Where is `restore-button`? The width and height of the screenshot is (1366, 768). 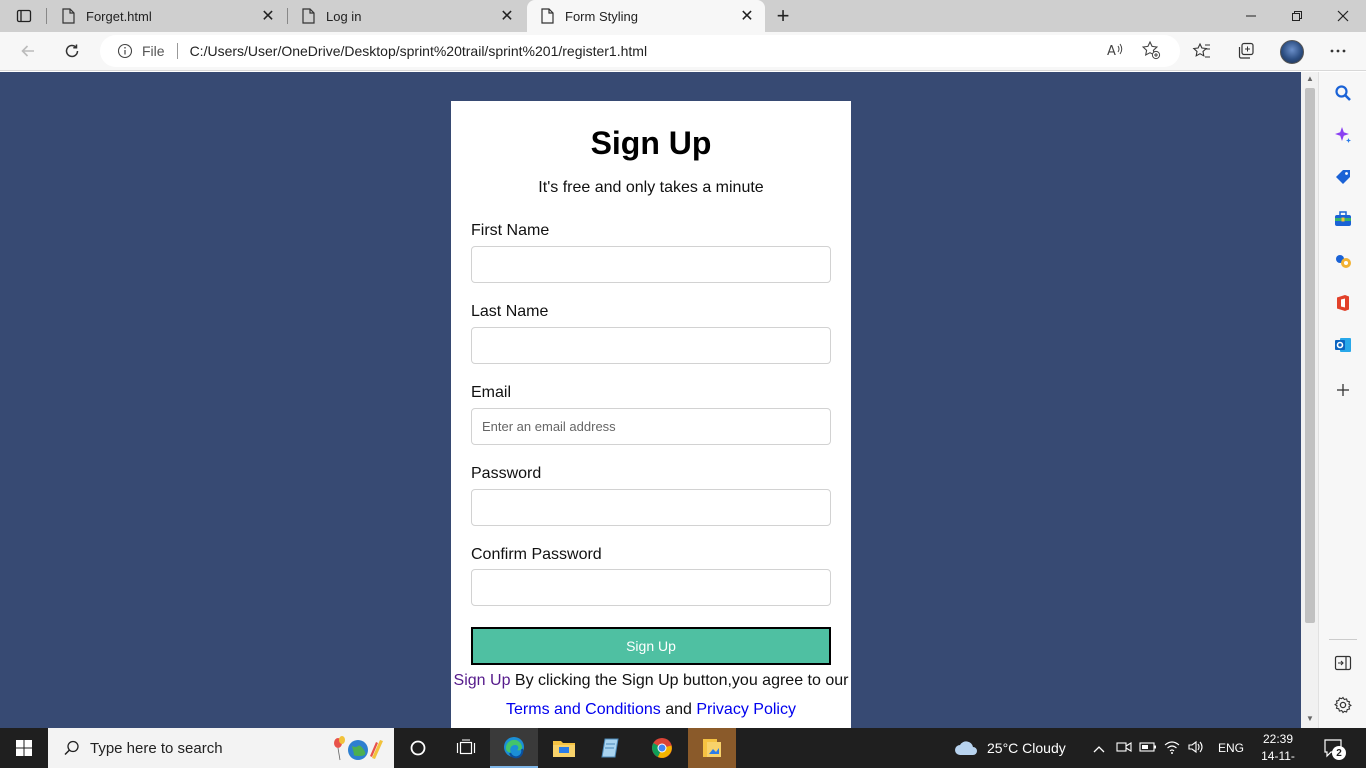 restore-button is located at coordinates (1297, 16).